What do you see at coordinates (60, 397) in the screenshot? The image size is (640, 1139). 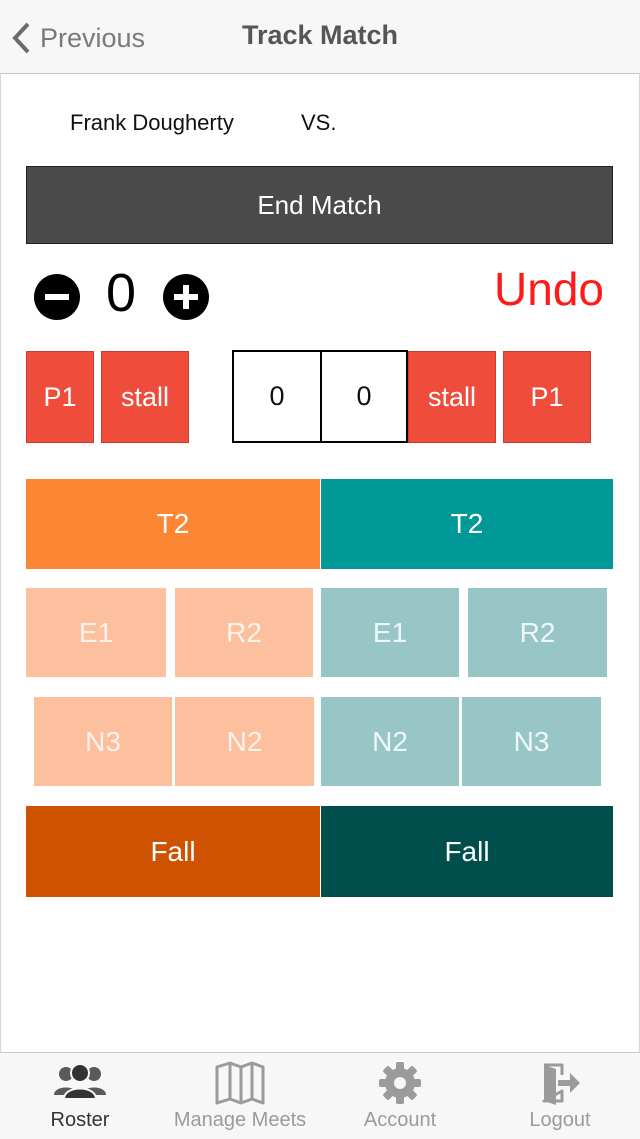 I see `left-p1-button: P1` at bounding box center [60, 397].